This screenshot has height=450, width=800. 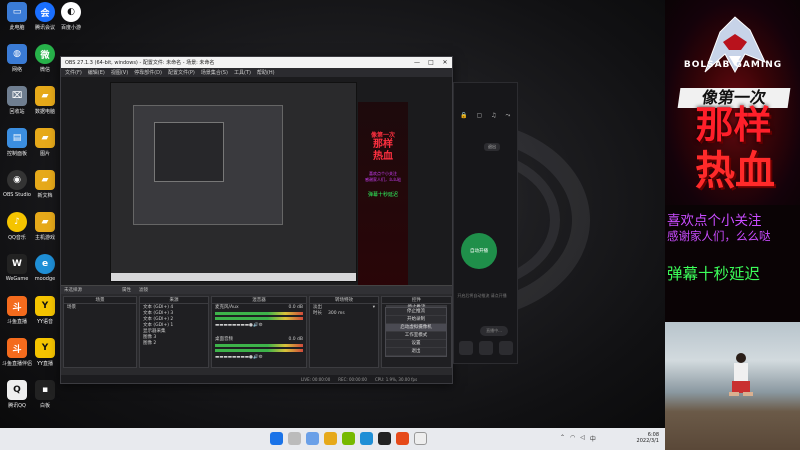 I want to click on menu-scene-collection: 场景集合(S), so click(x=214, y=72).